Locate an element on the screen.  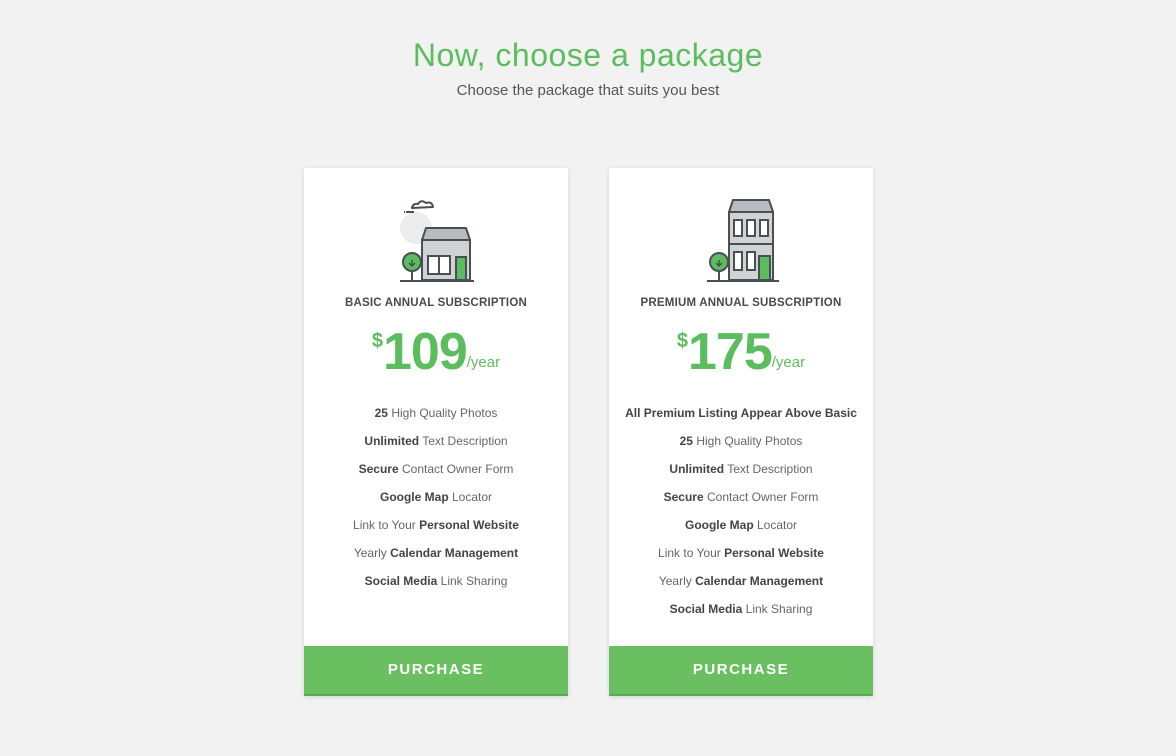
feature-item: All Premium Listing Appear Above Basic is located at coordinates (741, 413).